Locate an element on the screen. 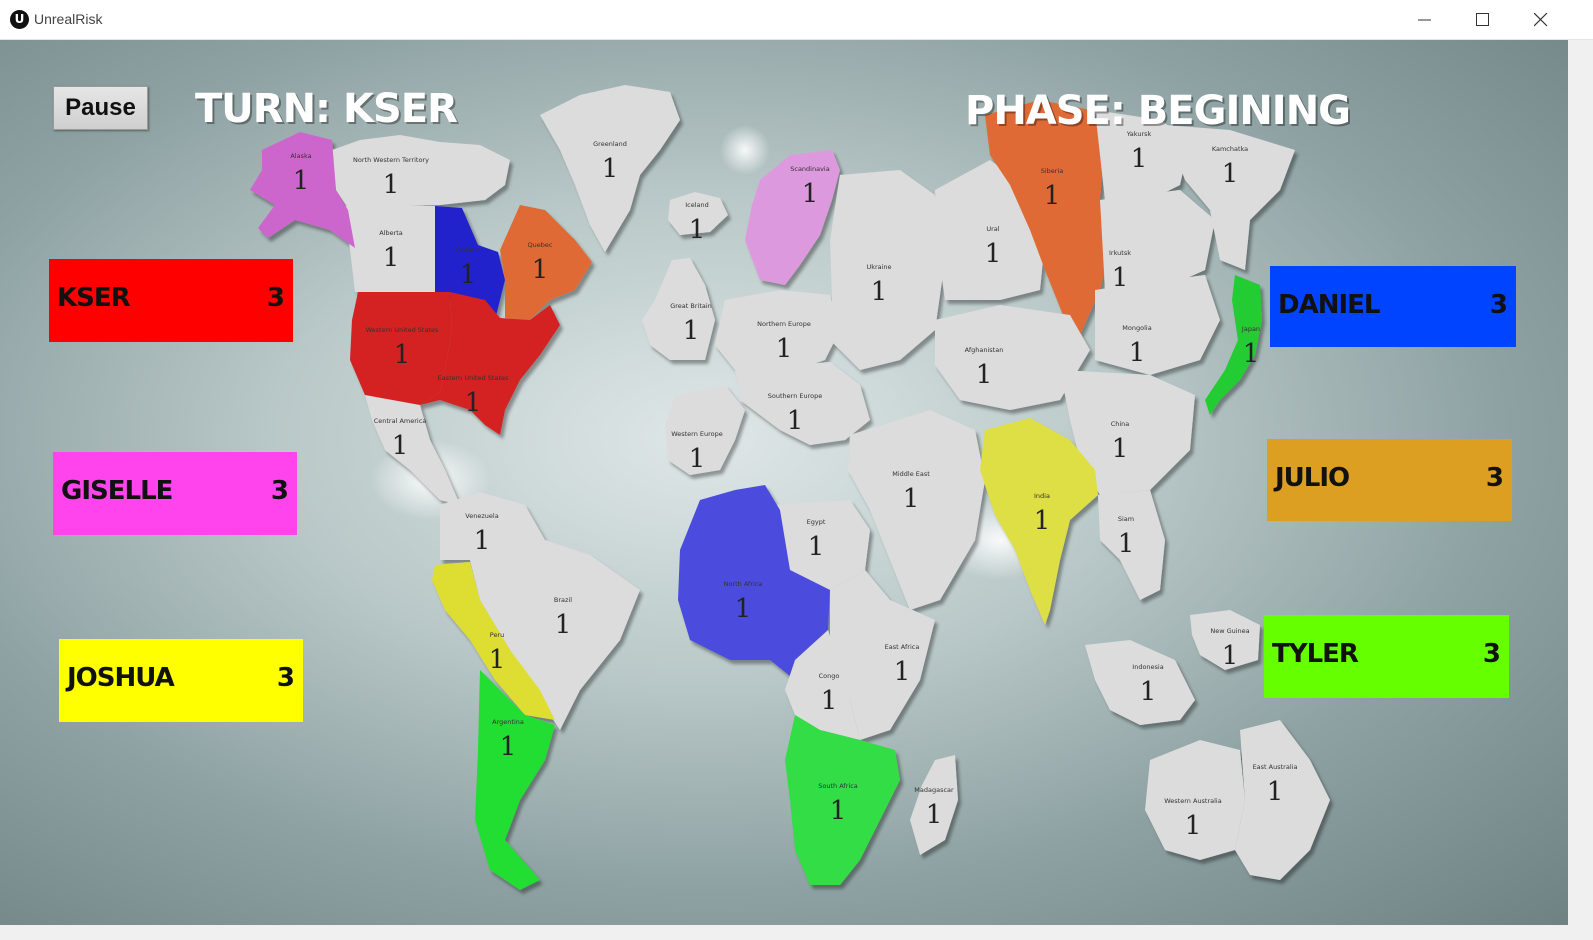  window-title: UnrealRisk is located at coordinates (68, 19).